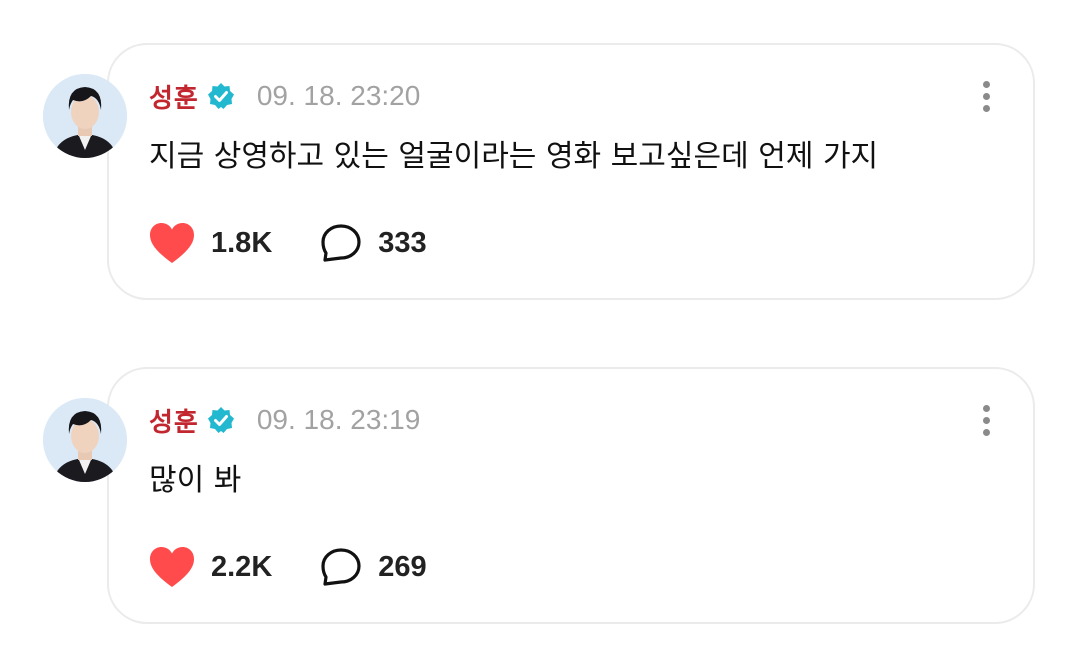 This screenshot has width=1080, height=663. I want to click on comment-button: 269, so click(373, 567).